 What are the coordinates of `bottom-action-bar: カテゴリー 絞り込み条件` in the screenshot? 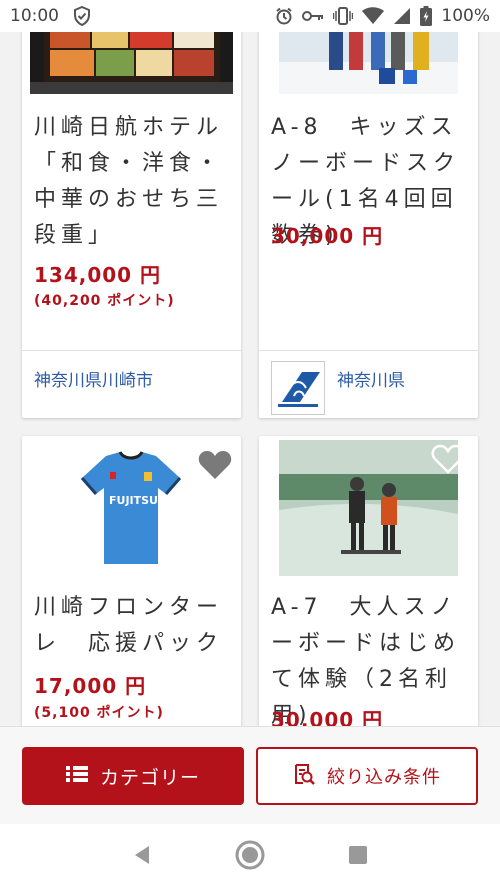 It's located at (250, 775).